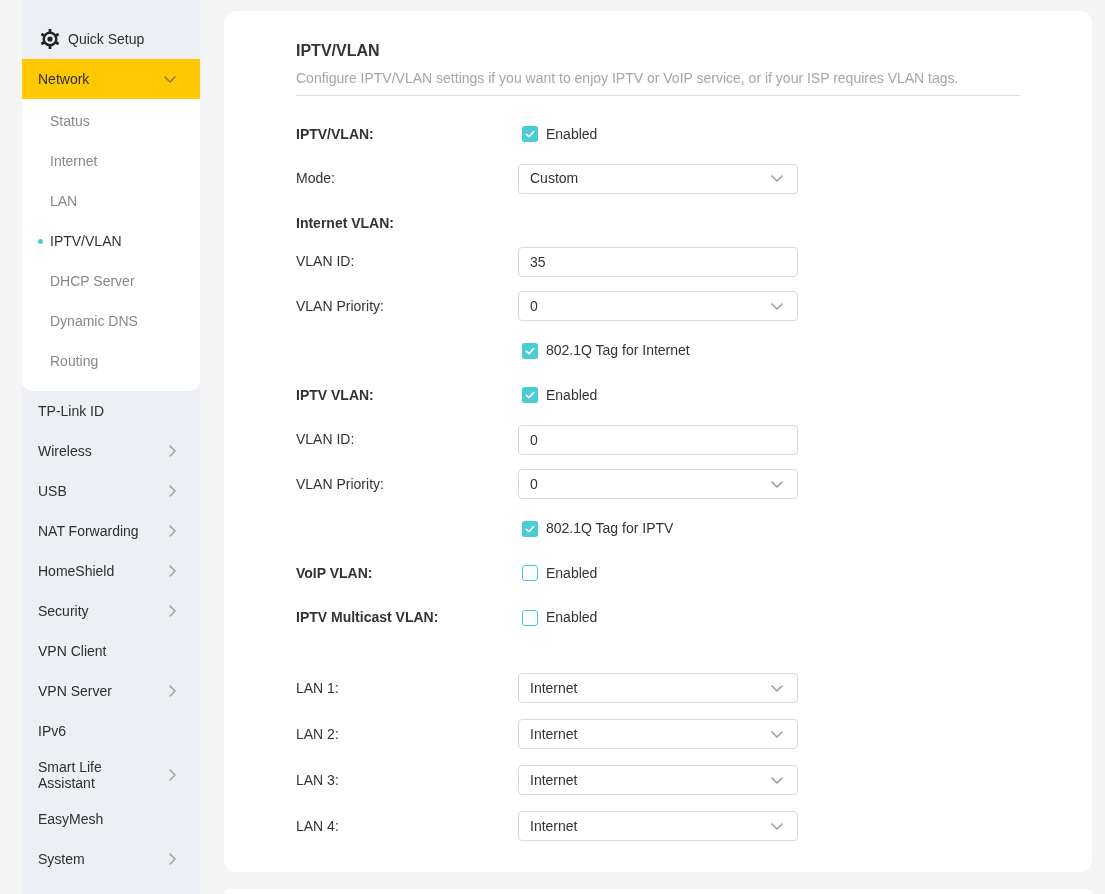  Describe the element at coordinates (318, 688) in the screenshot. I see `field-label: LAN 1:` at that location.